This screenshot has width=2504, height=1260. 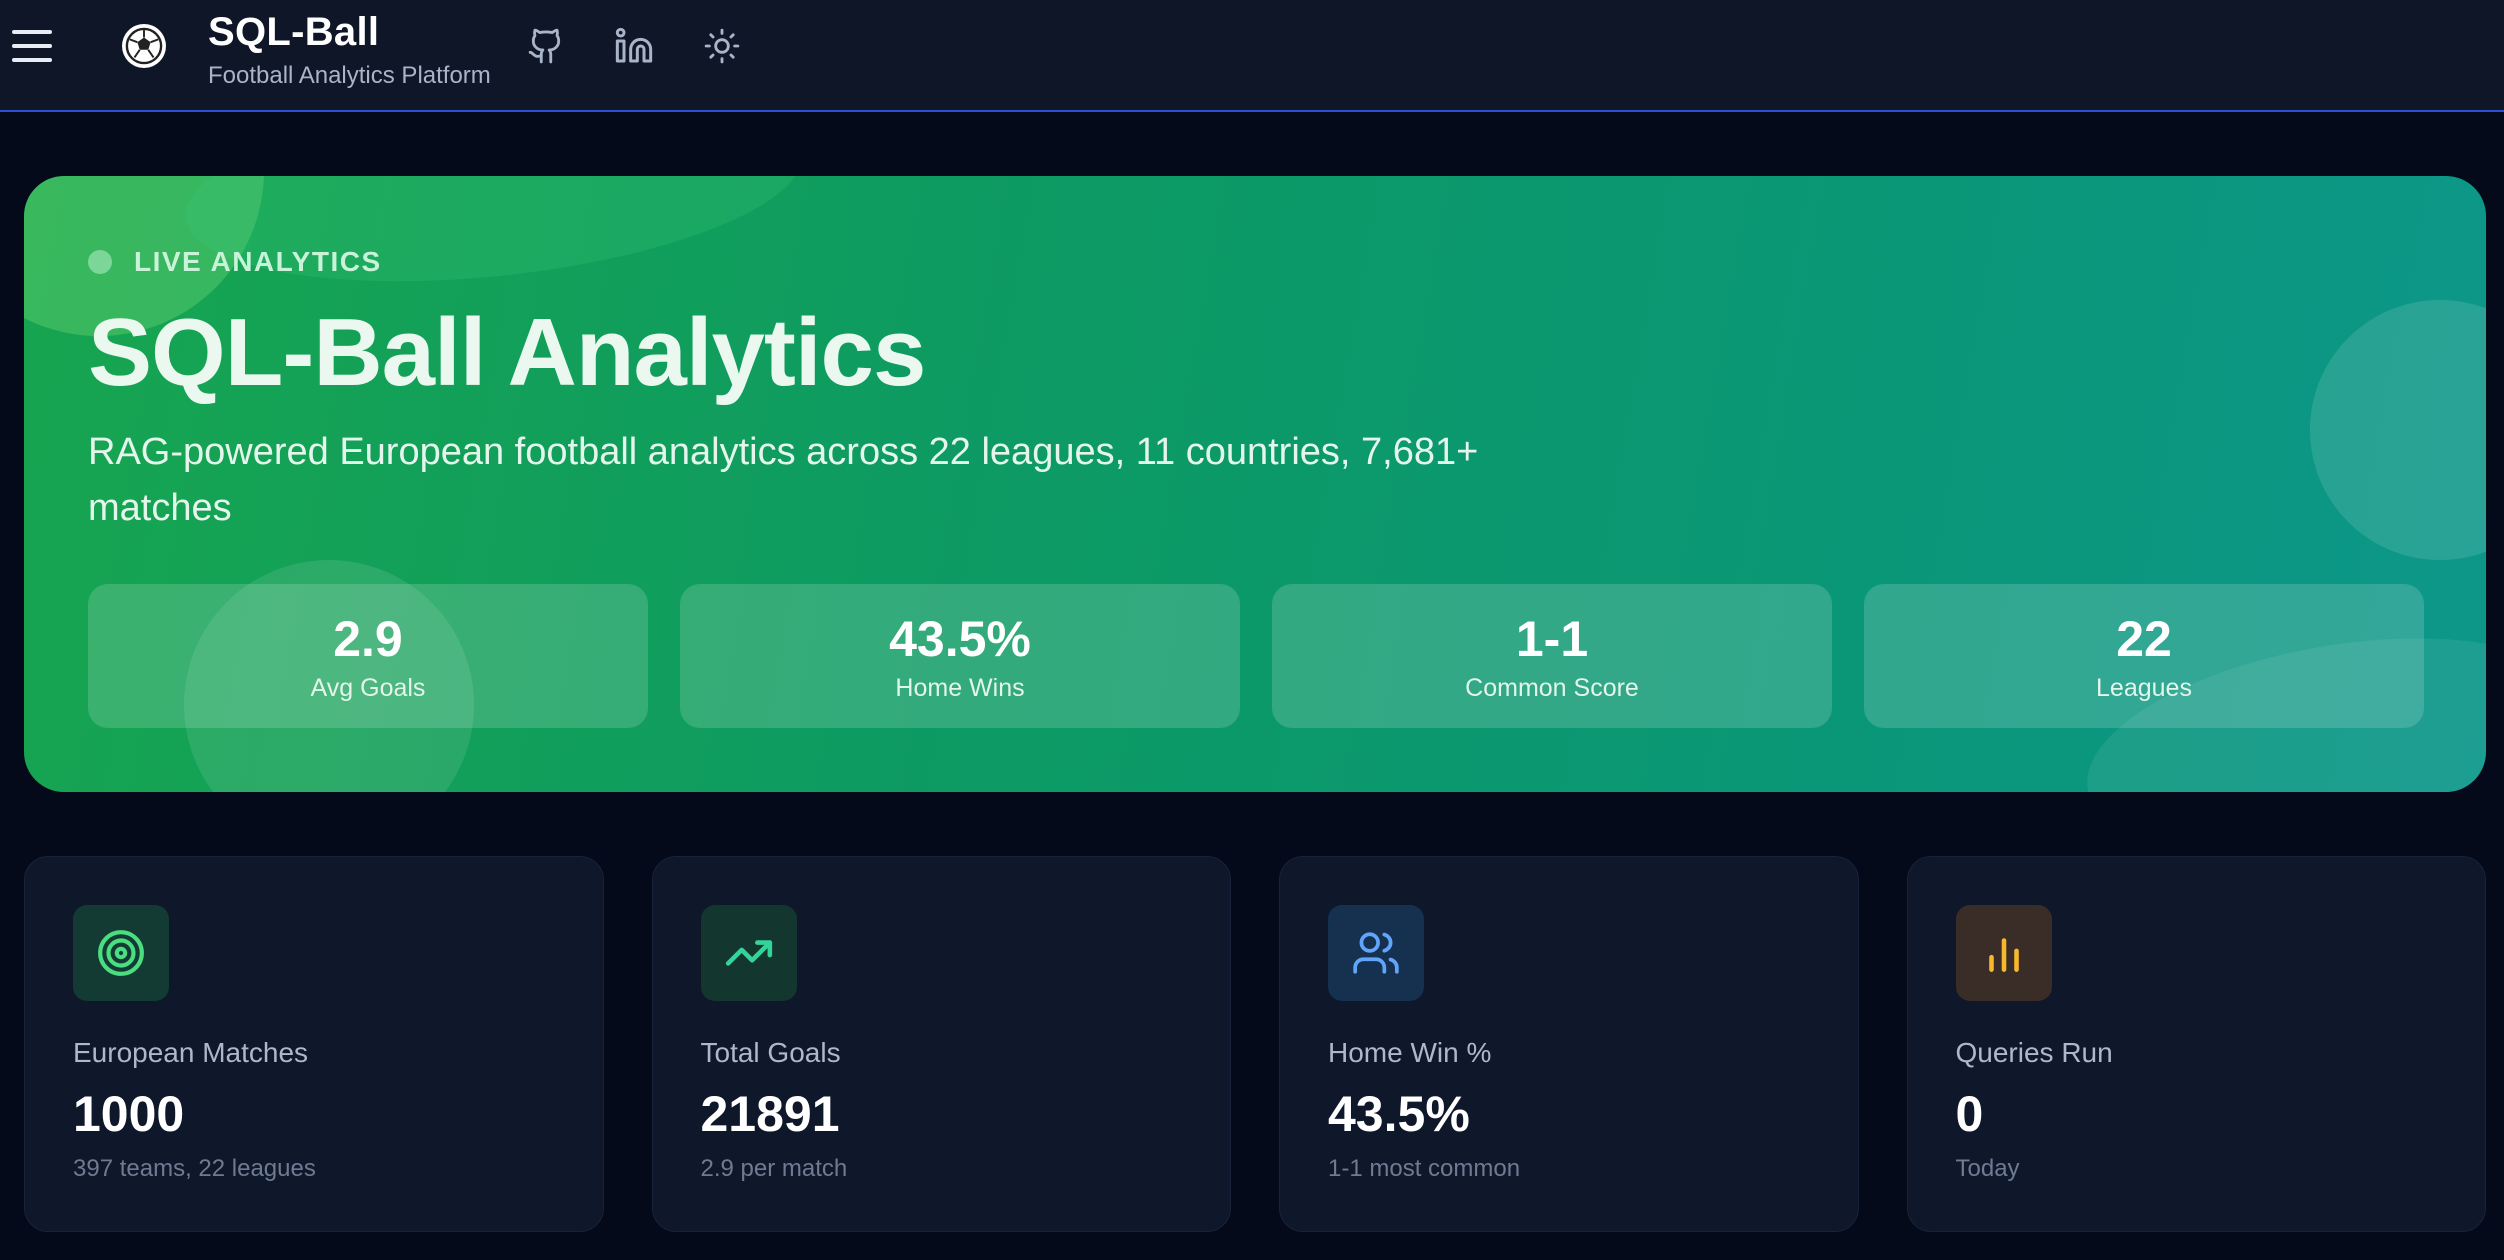 I want to click on card-note: 397 teams, 22 leagues, so click(x=194, y=1168).